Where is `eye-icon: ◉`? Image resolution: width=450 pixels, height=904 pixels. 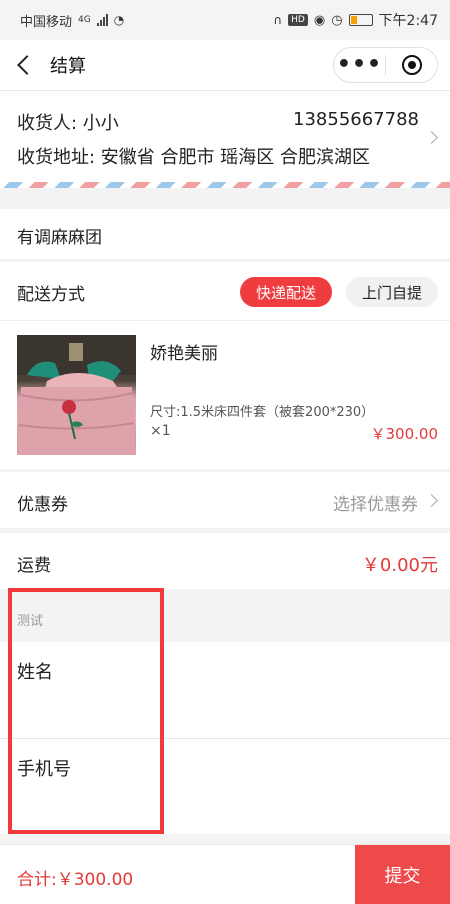 eye-icon: ◉ is located at coordinates (319, 20).